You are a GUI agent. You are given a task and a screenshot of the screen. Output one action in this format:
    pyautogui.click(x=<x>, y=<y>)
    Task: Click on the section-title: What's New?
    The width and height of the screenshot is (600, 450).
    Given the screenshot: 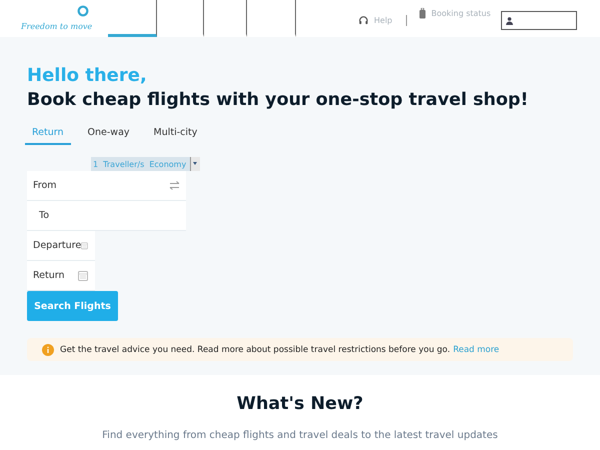 What is the action you would take?
    pyautogui.click(x=300, y=404)
    